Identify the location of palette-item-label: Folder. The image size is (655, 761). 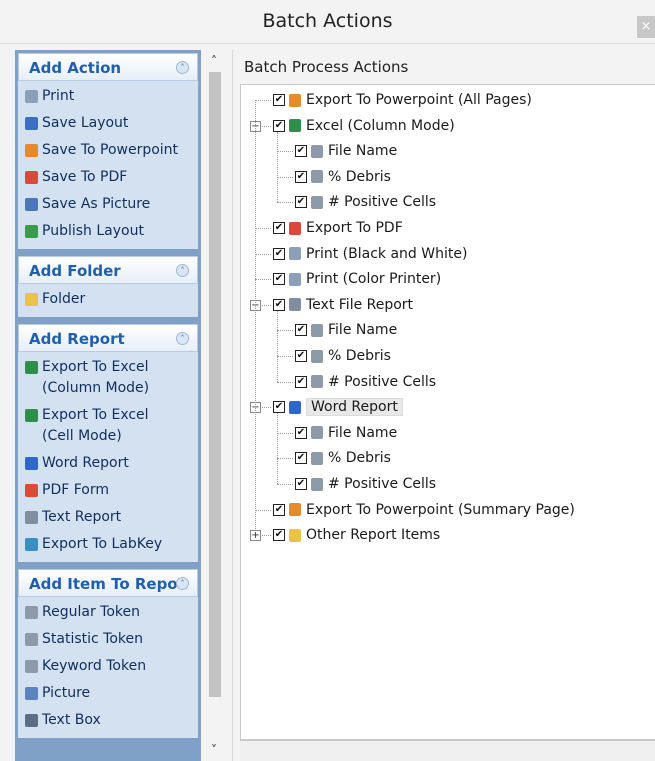
(64, 299).